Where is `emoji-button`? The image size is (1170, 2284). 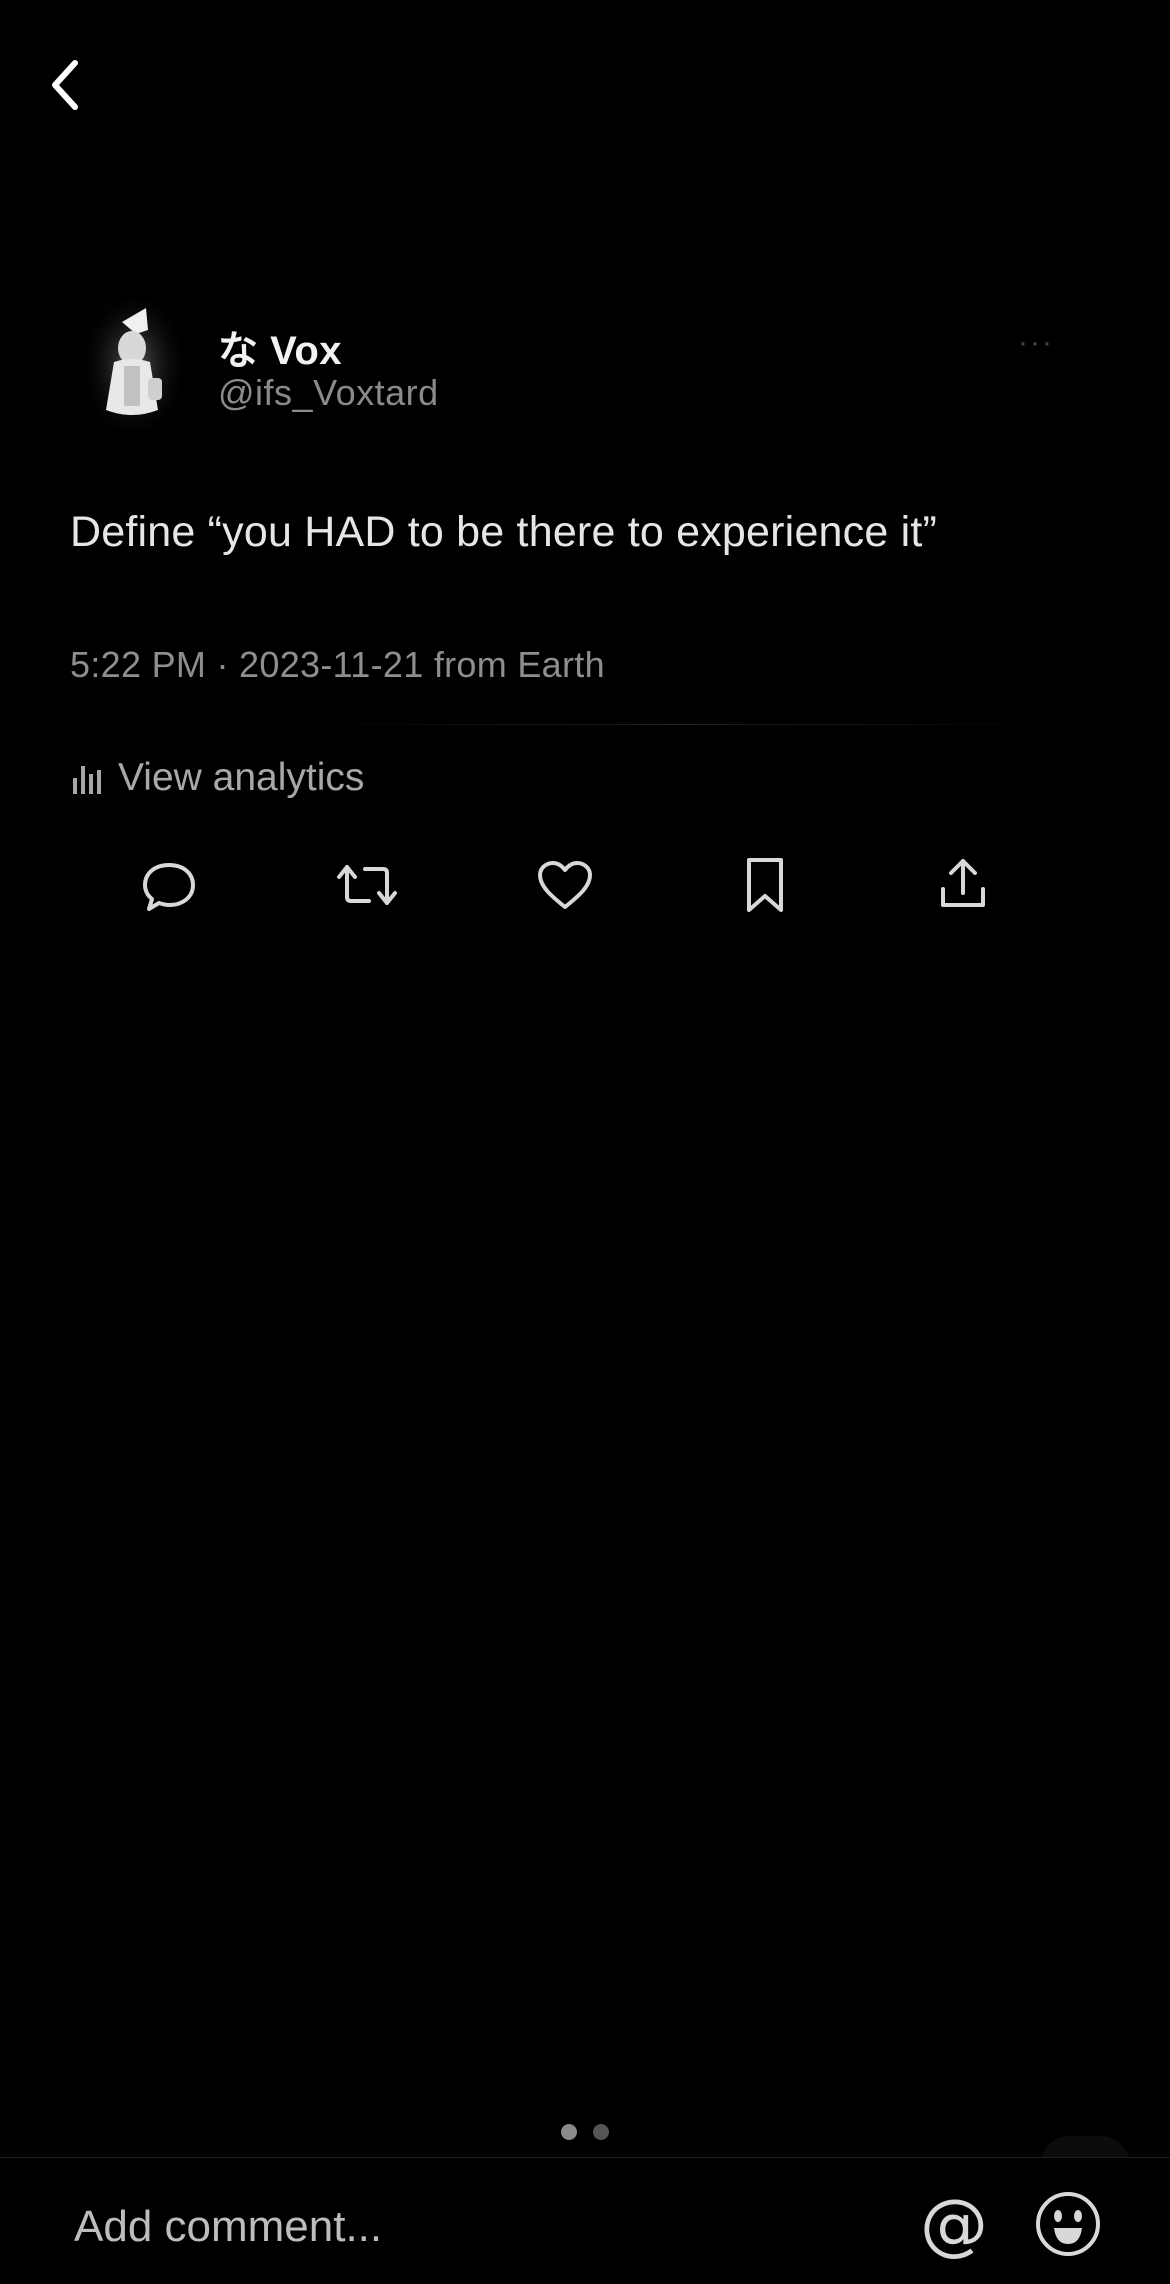
emoji-button is located at coordinates (1068, 2224).